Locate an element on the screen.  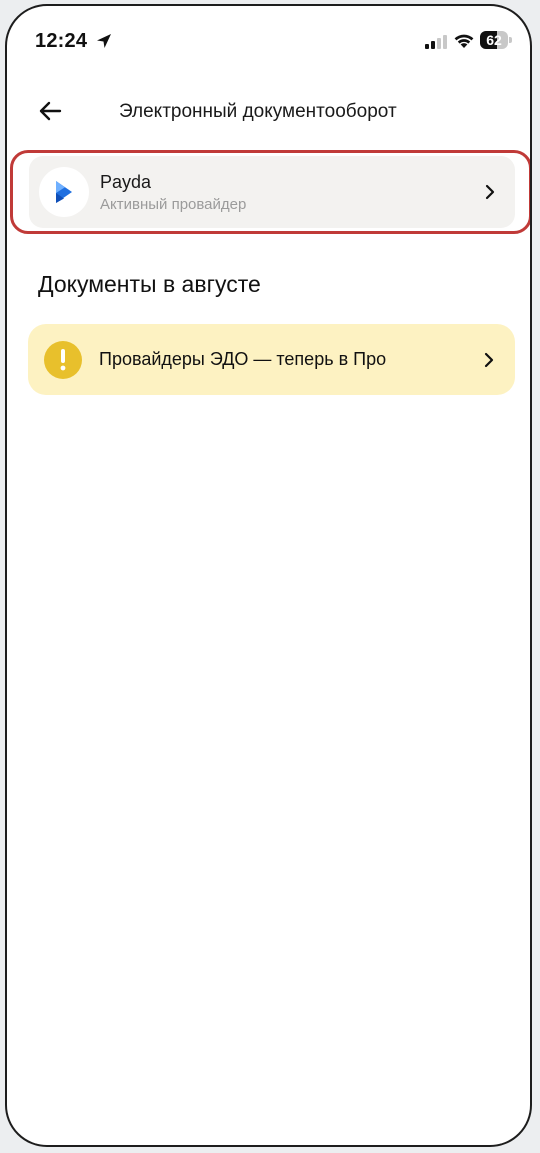
status-bar: 12:24 62 is located at coordinates (268, 41).